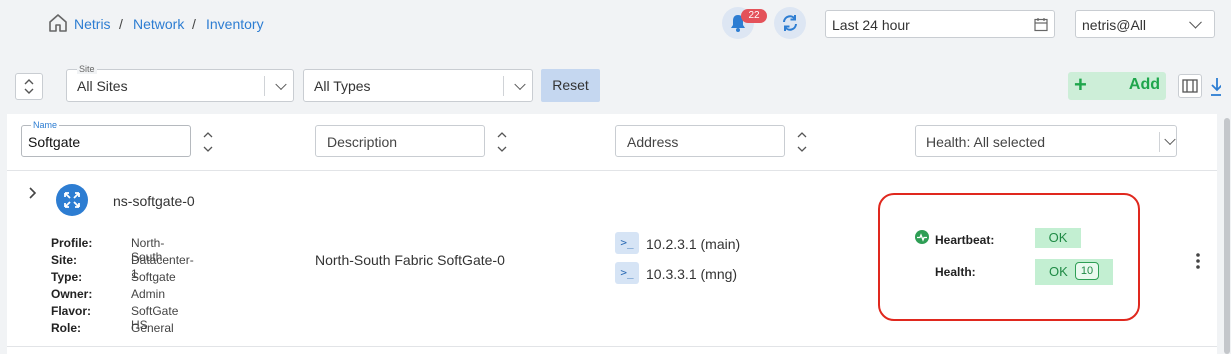 This screenshot has width=1231, height=354. What do you see at coordinates (410, 260) in the screenshot?
I see `device-description: North-South Fabric SoftGate-0` at bounding box center [410, 260].